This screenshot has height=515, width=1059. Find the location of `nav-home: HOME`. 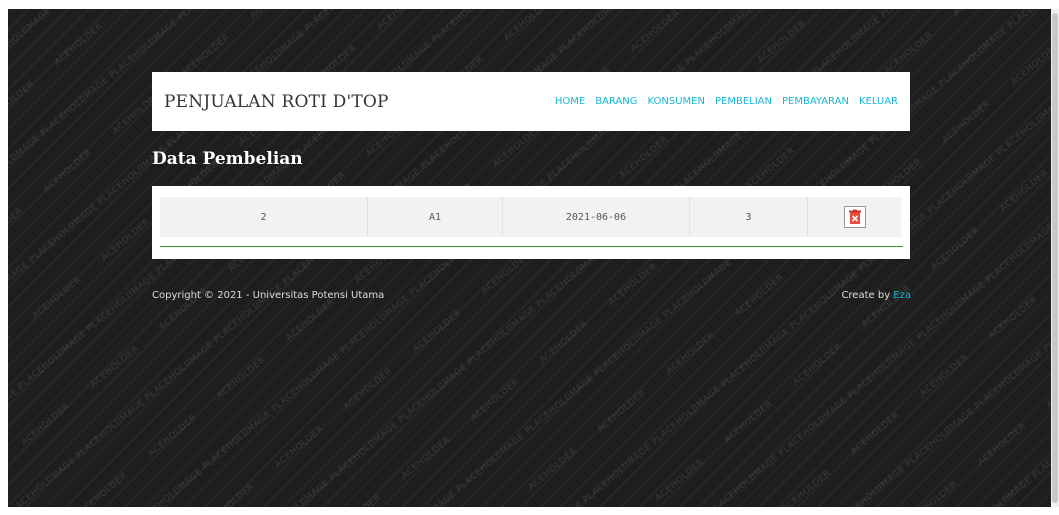

nav-home: HOME is located at coordinates (570, 101).